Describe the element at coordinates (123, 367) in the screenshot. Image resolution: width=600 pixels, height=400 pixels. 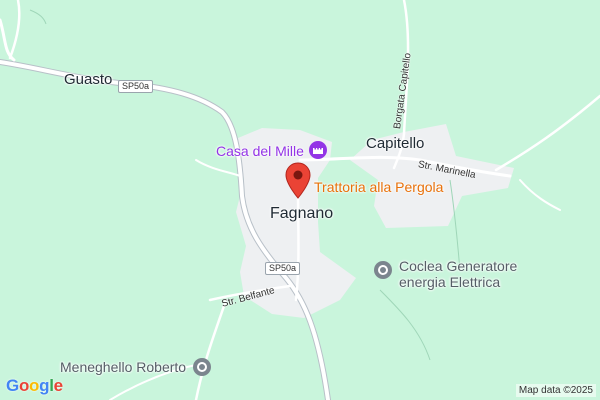
I see `poi-label-meneghello-roberto: Meneghello Roberto` at that location.